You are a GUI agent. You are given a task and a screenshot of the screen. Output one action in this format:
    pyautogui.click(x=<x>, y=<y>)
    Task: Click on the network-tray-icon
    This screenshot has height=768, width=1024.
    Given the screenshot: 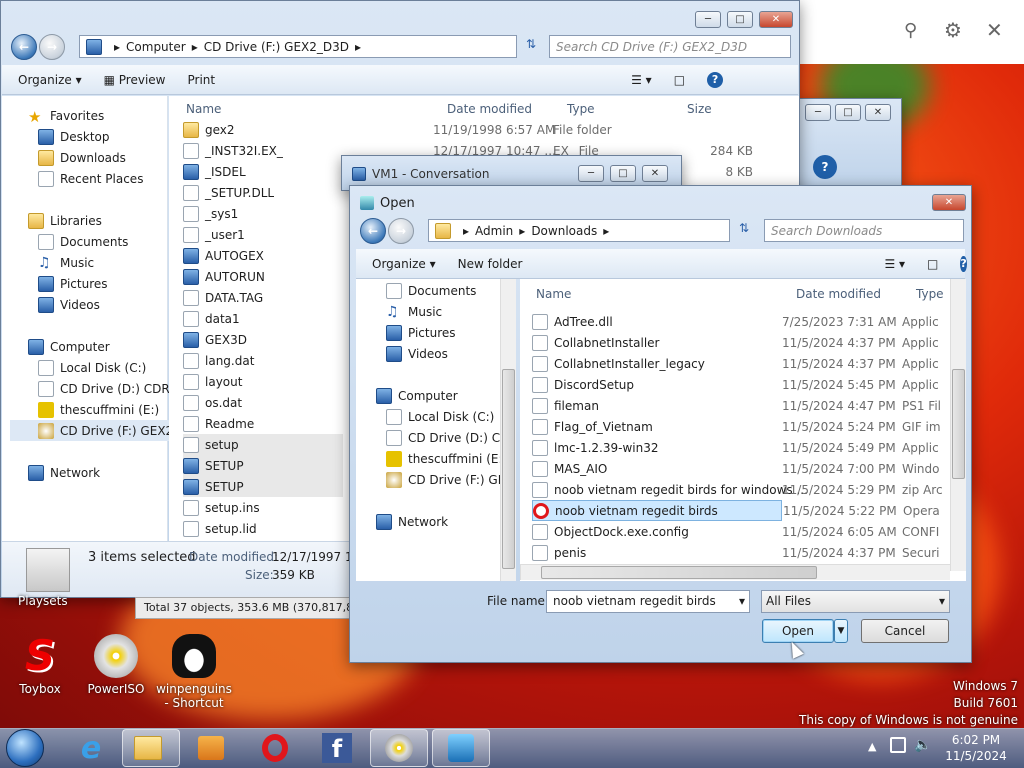 What is the action you would take?
    pyautogui.click(x=898, y=745)
    